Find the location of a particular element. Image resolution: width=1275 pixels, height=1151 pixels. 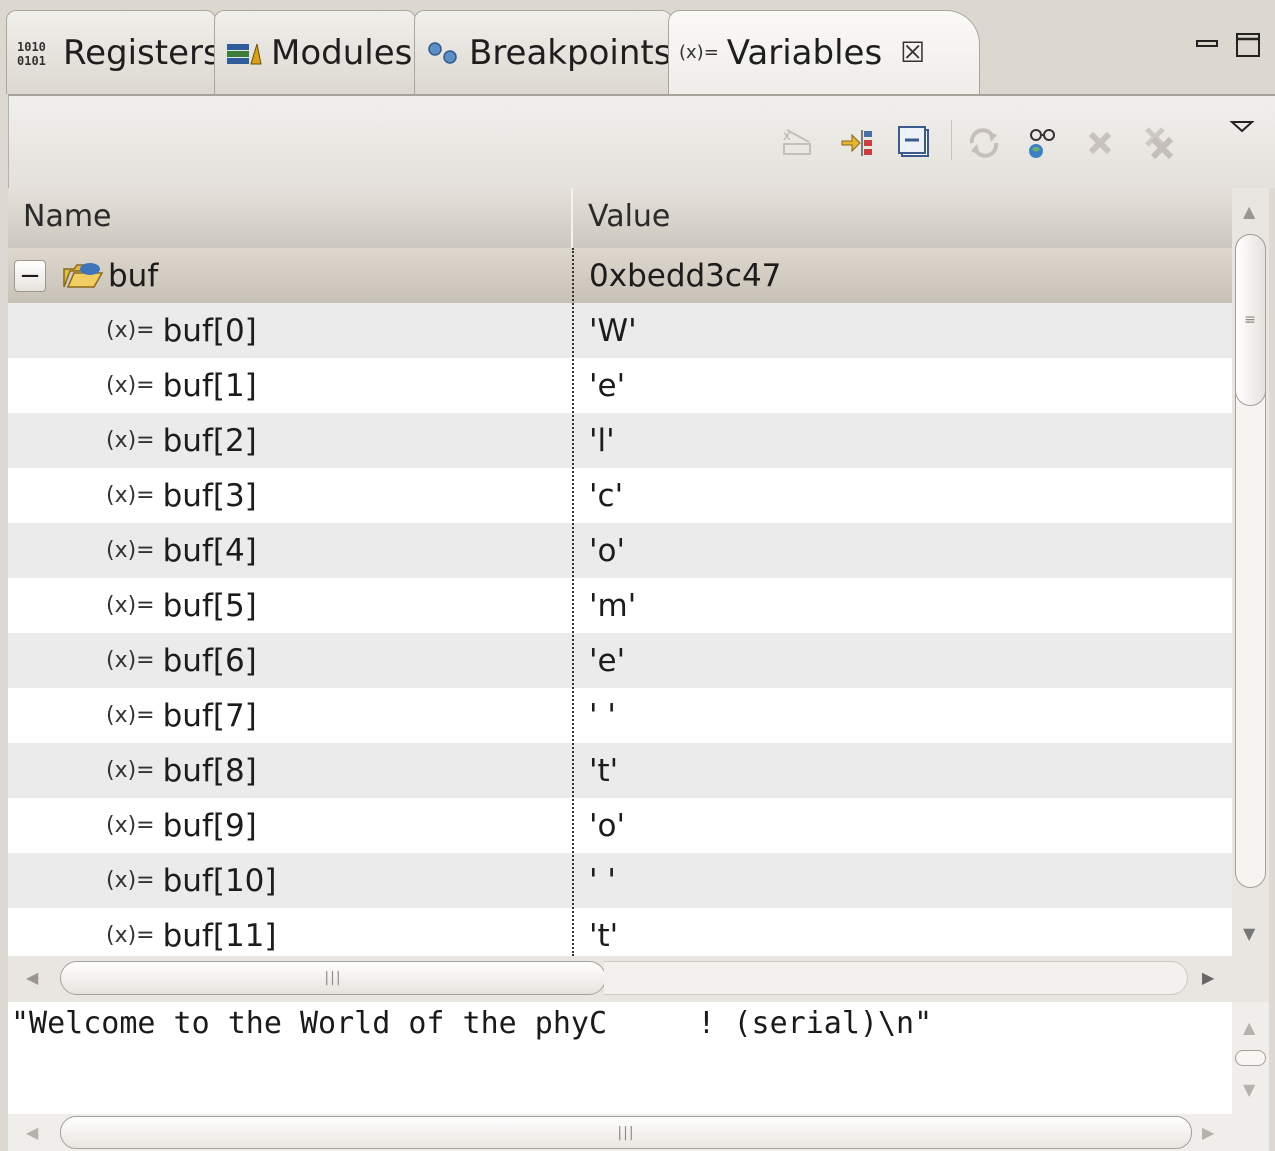

variable-value: ' ' is located at coordinates (602, 715).